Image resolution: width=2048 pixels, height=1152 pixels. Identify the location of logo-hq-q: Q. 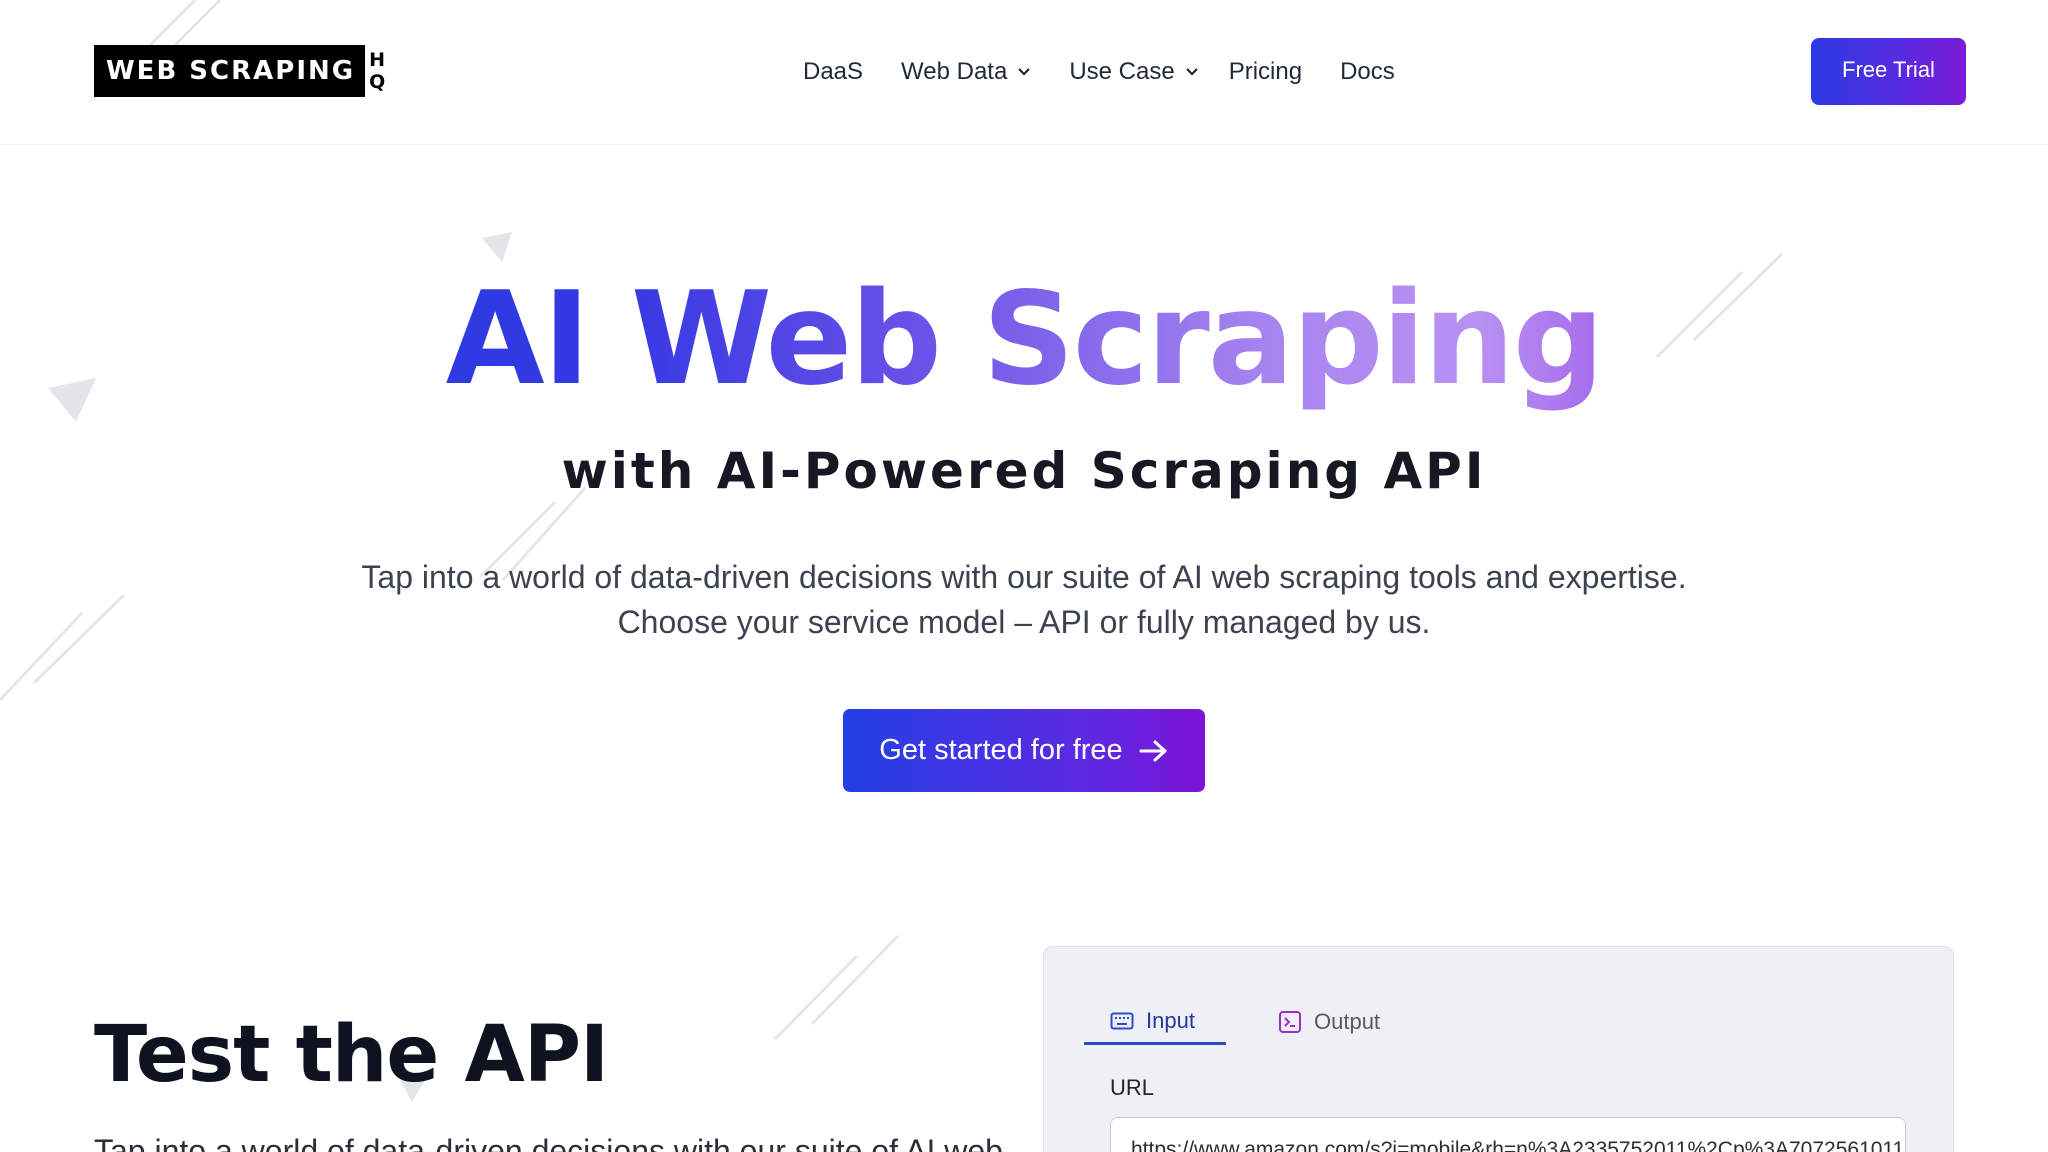
(377, 82).